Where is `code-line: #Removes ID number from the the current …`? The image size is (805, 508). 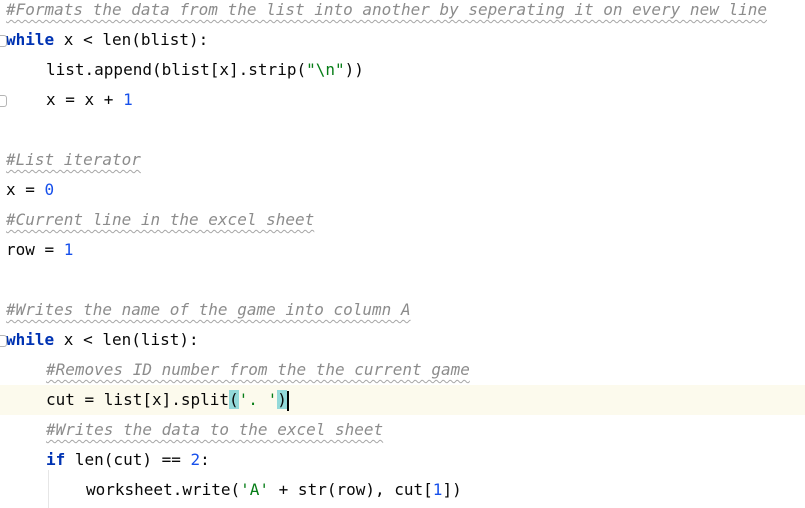 code-line: #Removes ID number from the the current … is located at coordinates (402, 370).